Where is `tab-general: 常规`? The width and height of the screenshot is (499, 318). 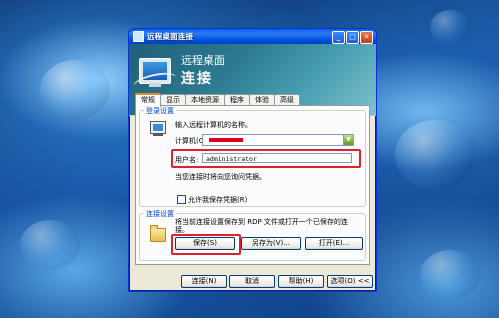 tab-general: 常规 is located at coordinates (148, 100).